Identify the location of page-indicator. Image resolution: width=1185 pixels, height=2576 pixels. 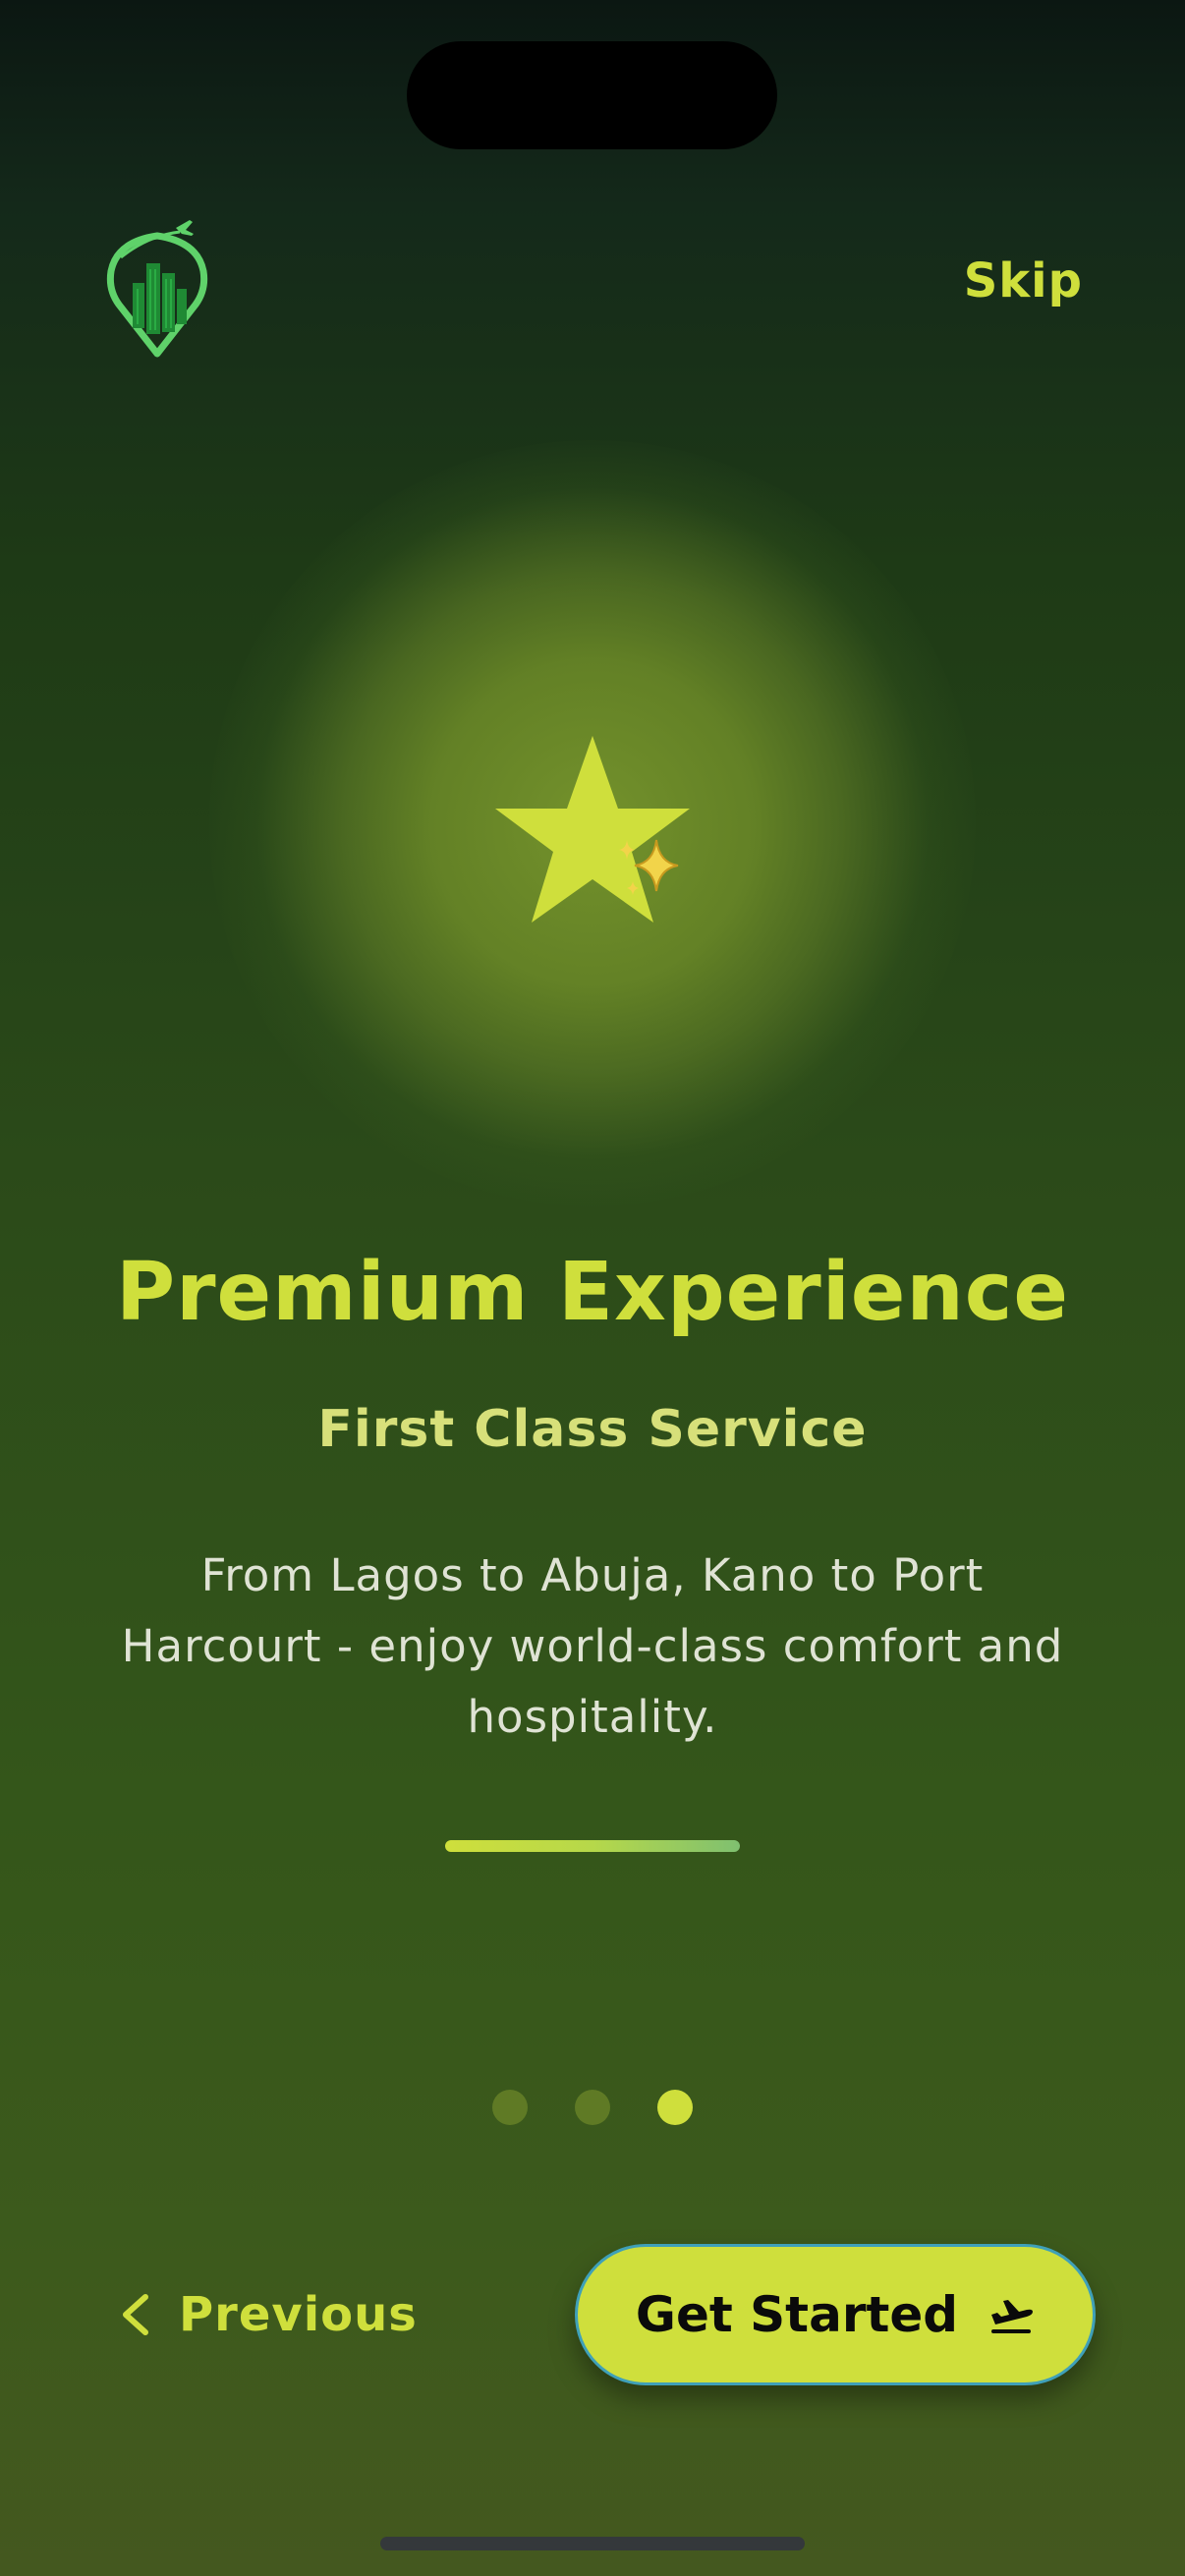
(592, 2107).